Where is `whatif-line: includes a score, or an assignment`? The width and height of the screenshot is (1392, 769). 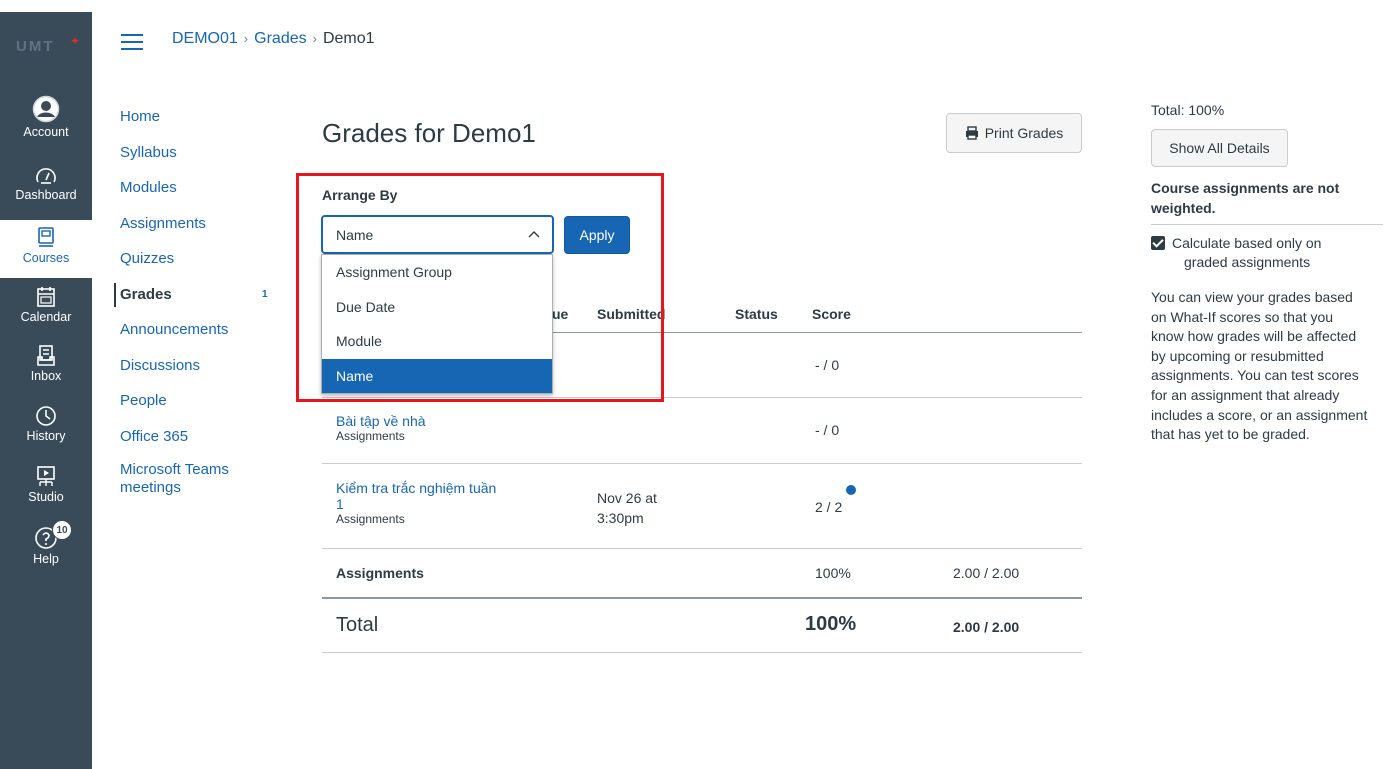 whatif-line: includes a score, or an assignment is located at coordinates (1259, 414).